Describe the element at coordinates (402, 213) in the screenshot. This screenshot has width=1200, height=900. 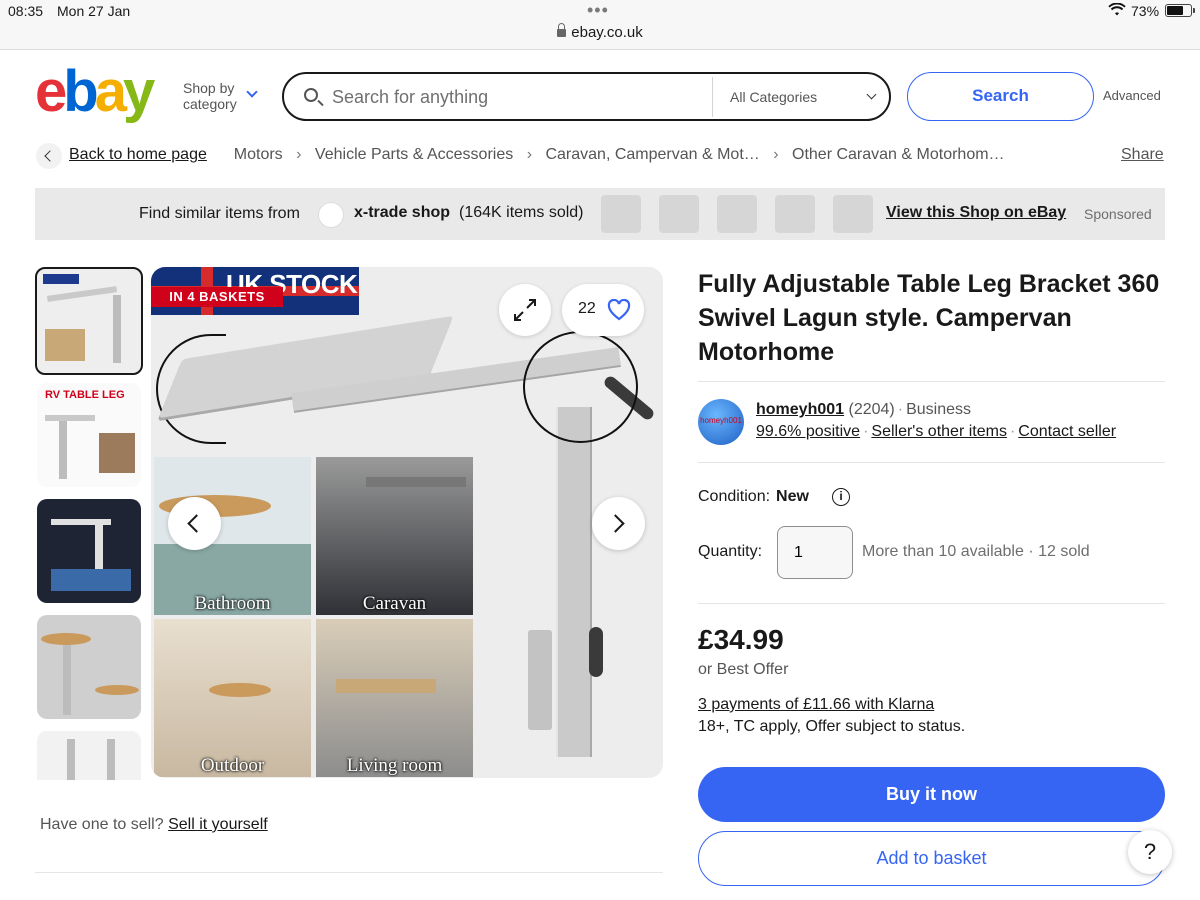
I see `banner-shop-name: x-trade shop` at that location.